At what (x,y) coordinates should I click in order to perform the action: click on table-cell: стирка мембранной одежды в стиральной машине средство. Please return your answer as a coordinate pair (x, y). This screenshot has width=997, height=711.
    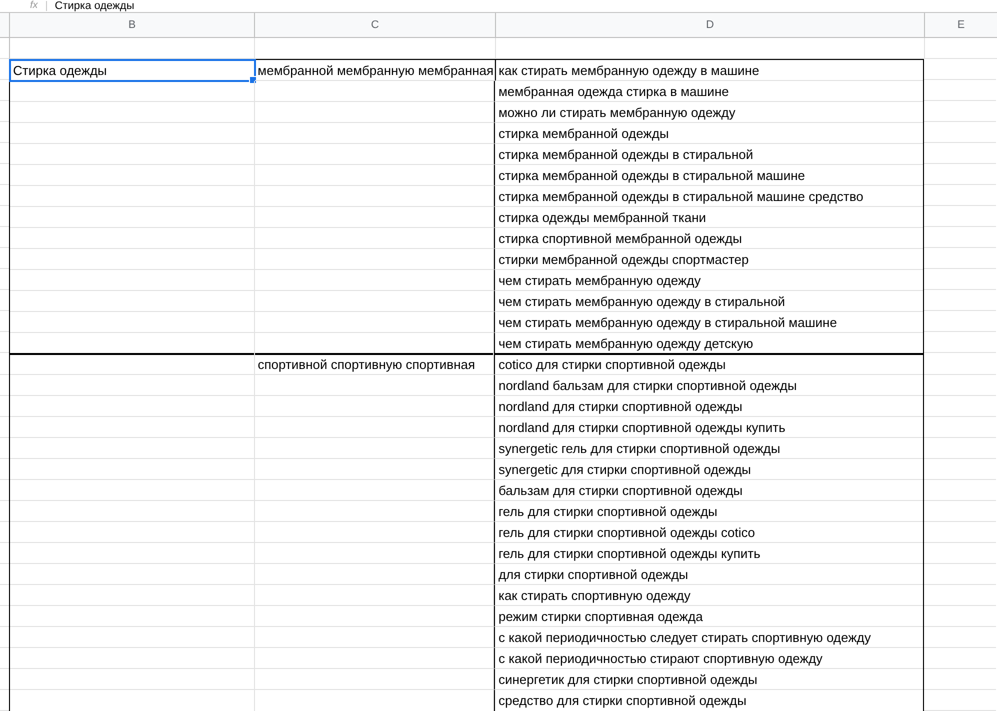
    Looking at the image, I should click on (708, 196).